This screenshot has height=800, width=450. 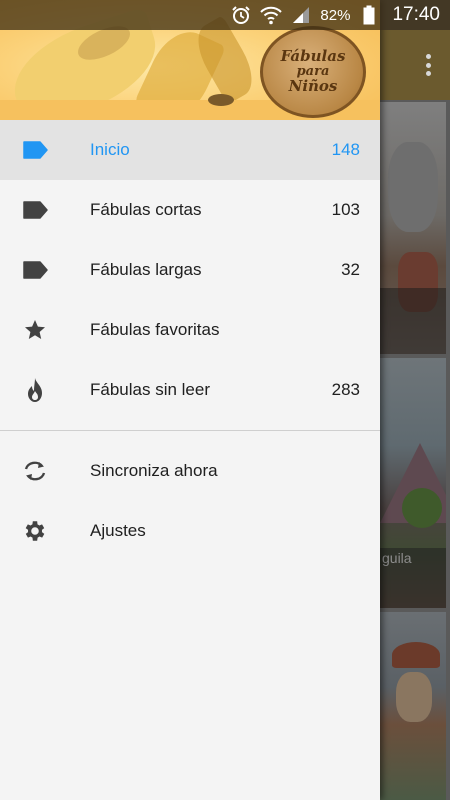 What do you see at coordinates (190, 430) in the screenshot?
I see `menu-divider` at bounding box center [190, 430].